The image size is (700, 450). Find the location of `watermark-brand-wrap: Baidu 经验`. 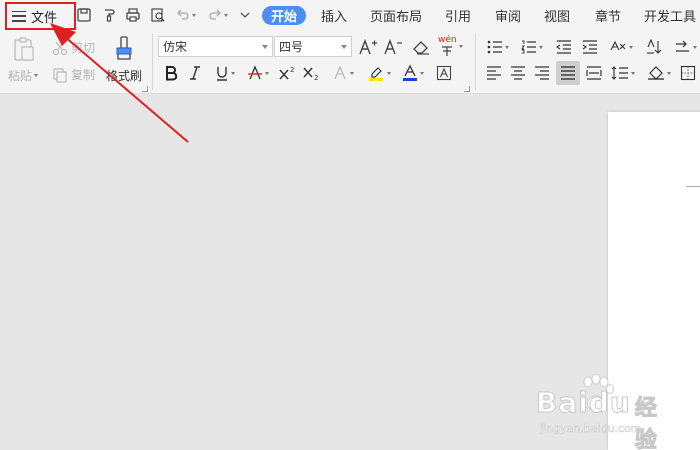

watermark-brand-wrap: Baidu 经验 is located at coordinates (606, 418).